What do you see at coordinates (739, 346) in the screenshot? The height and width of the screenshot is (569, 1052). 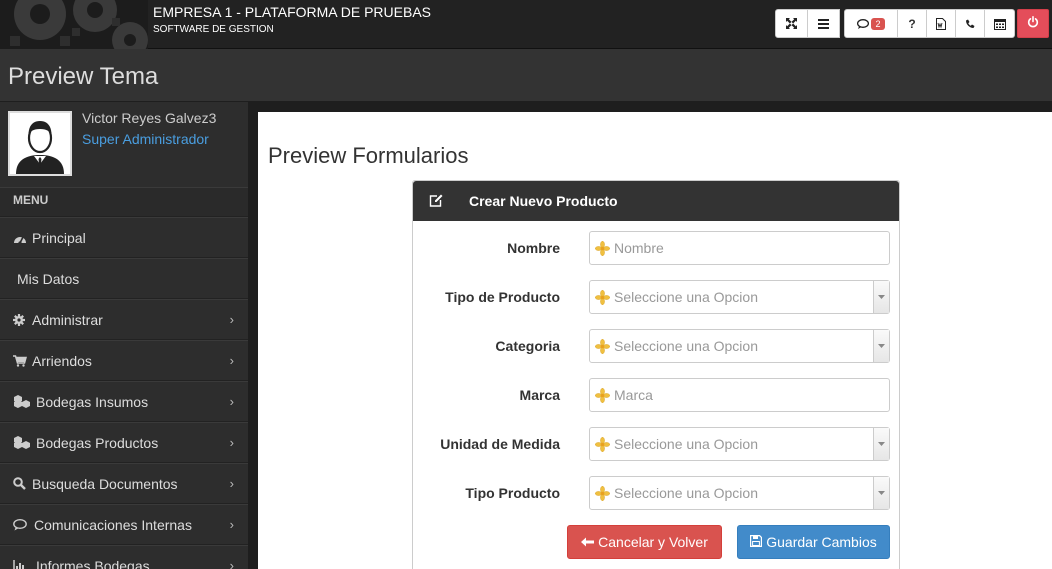 I see `categoria-select: Seleccione una Opcion` at bounding box center [739, 346].